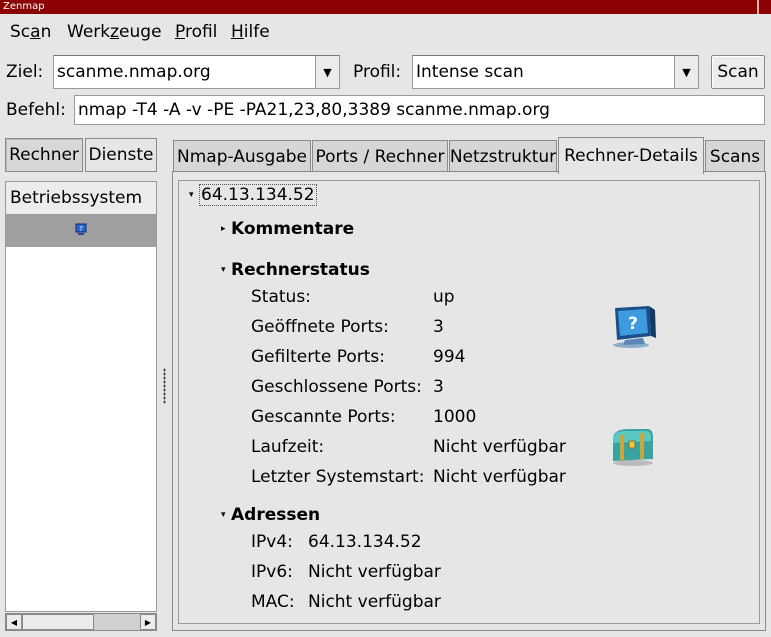  Describe the element at coordinates (365, 542) in the screenshot. I see `ipv4-value: 64.13.134.52` at that location.